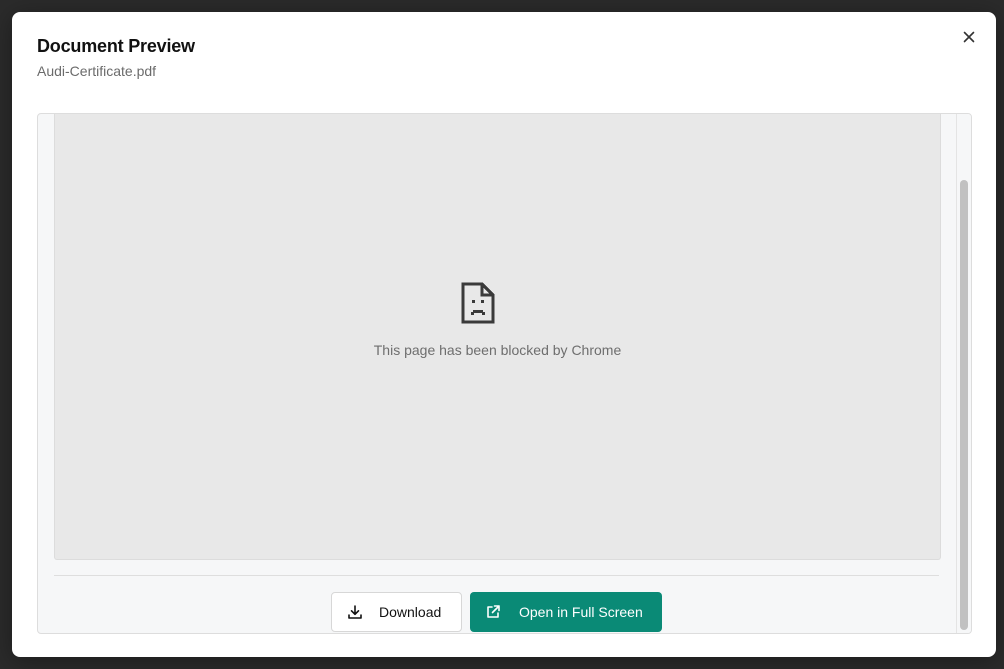 This screenshot has height=669, width=1004. I want to click on close-icon, so click(969, 37).